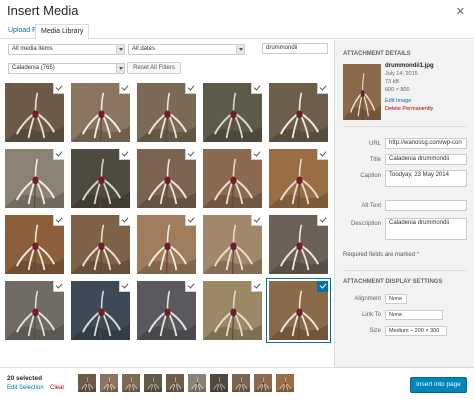 This screenshot has width=474, height=399. I want to click on url-field: http://wanoscg.com/wp-con, so click(426, 143).